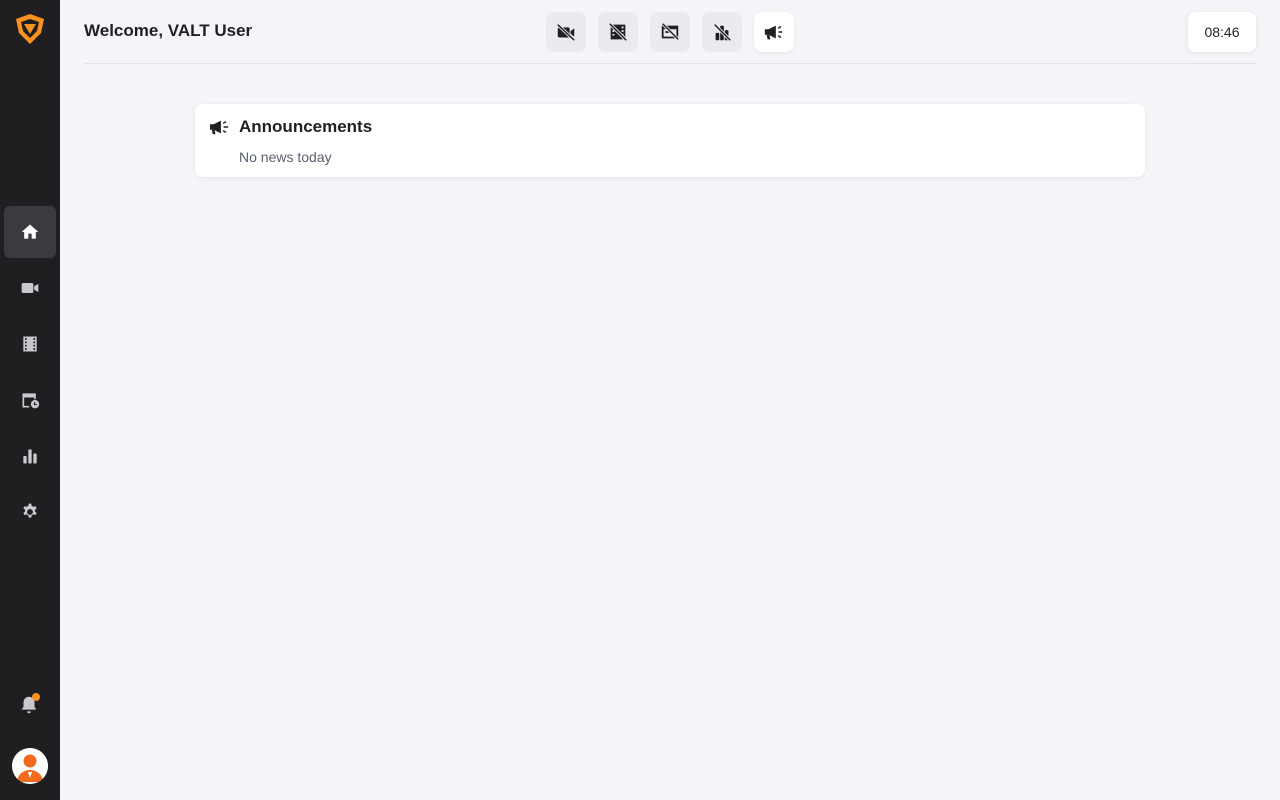 The image size is (1280, 800). I want to click on sidebar-item-analytics, so click(30, 456).